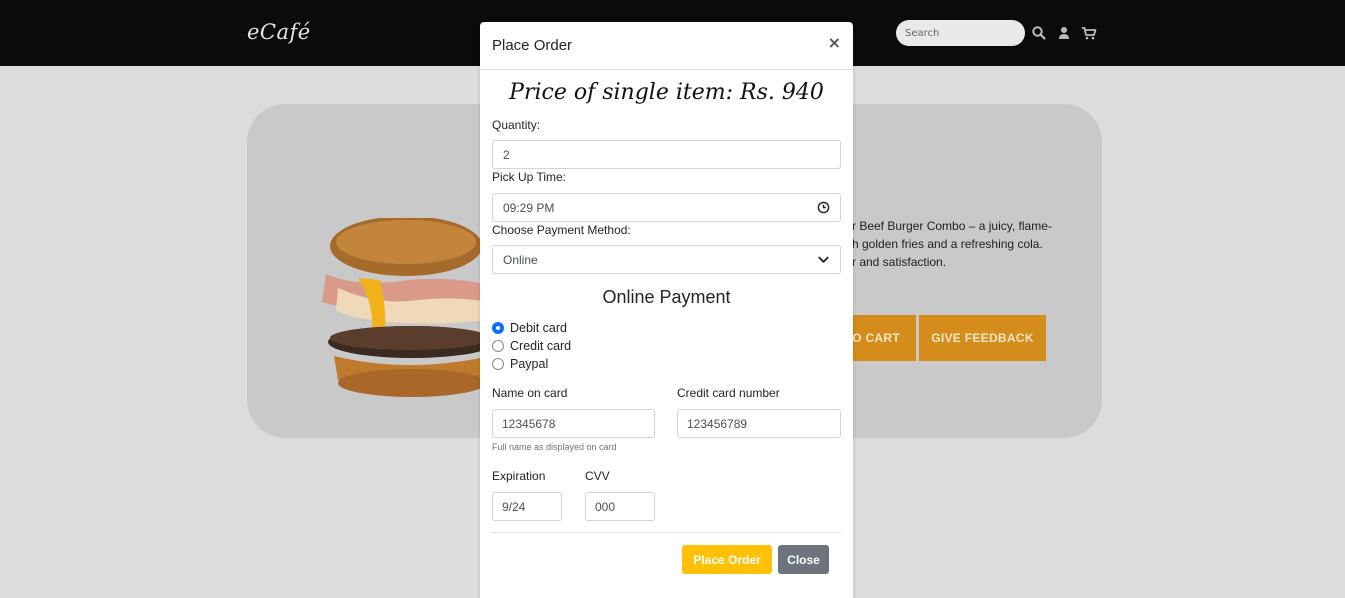  What do you see at coordinates (514, 506) in the screenshot?
I see `expiration-value: 9/24` at bounding box center [514, 506].